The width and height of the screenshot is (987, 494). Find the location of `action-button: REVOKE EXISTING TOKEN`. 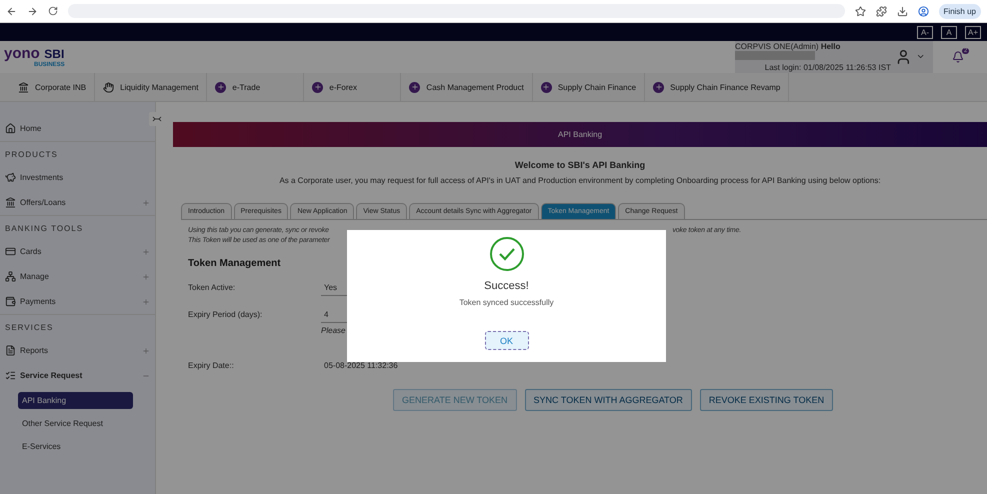

action-button: REVOKE EXISTING TOKEN is located at coordinates (767, 400).